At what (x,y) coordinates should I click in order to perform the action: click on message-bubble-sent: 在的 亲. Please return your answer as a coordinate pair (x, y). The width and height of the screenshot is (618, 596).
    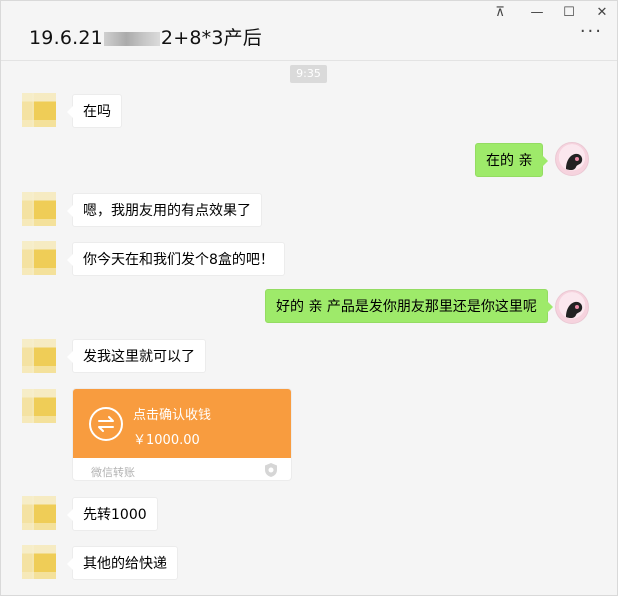
    Looking at the image, I should click on (512, 160).